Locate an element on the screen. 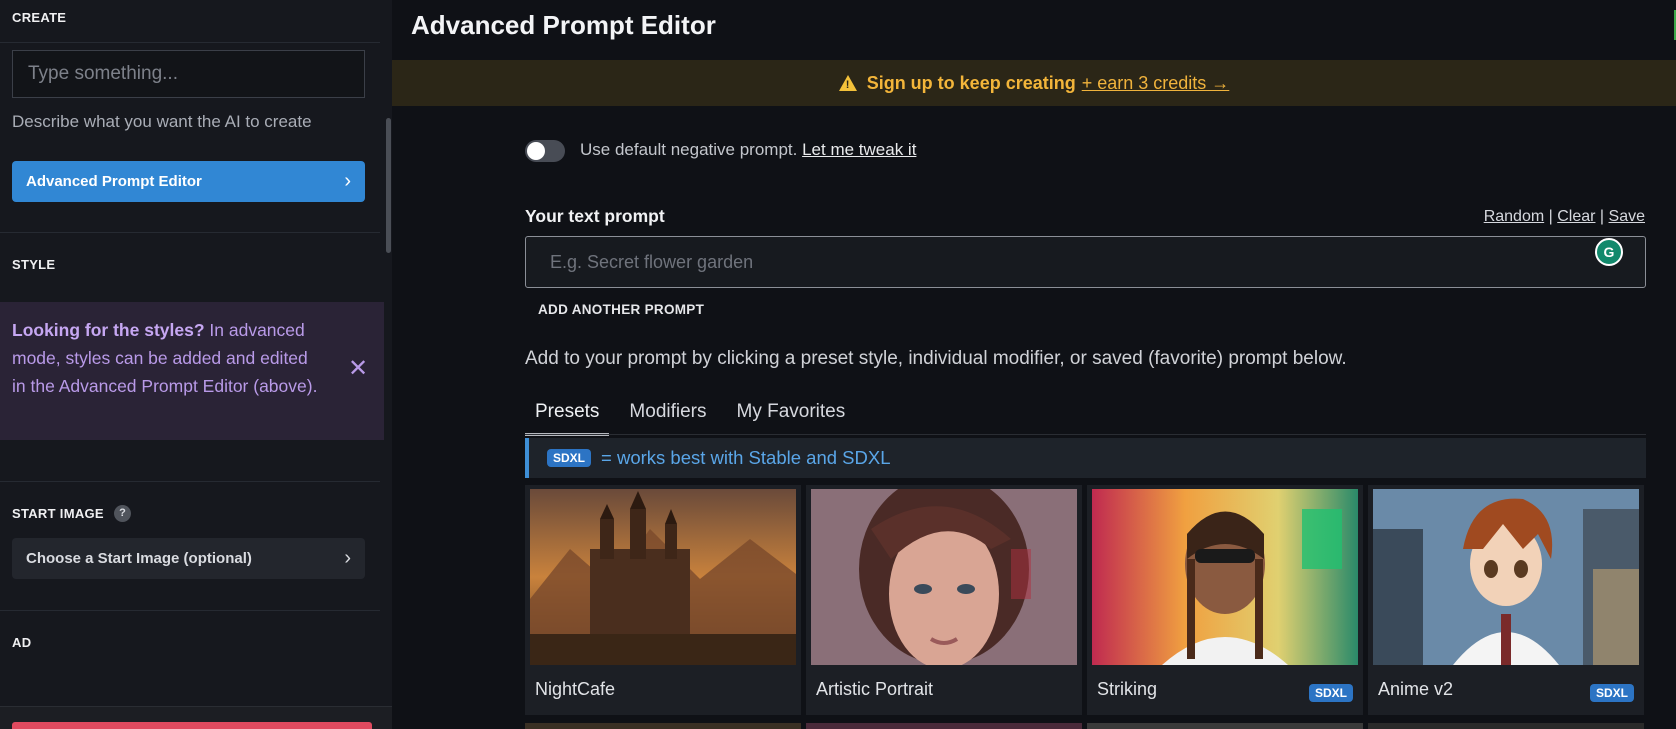  negative-prompt-label: Use default negative prompt. is located at coordinates (689, 149).